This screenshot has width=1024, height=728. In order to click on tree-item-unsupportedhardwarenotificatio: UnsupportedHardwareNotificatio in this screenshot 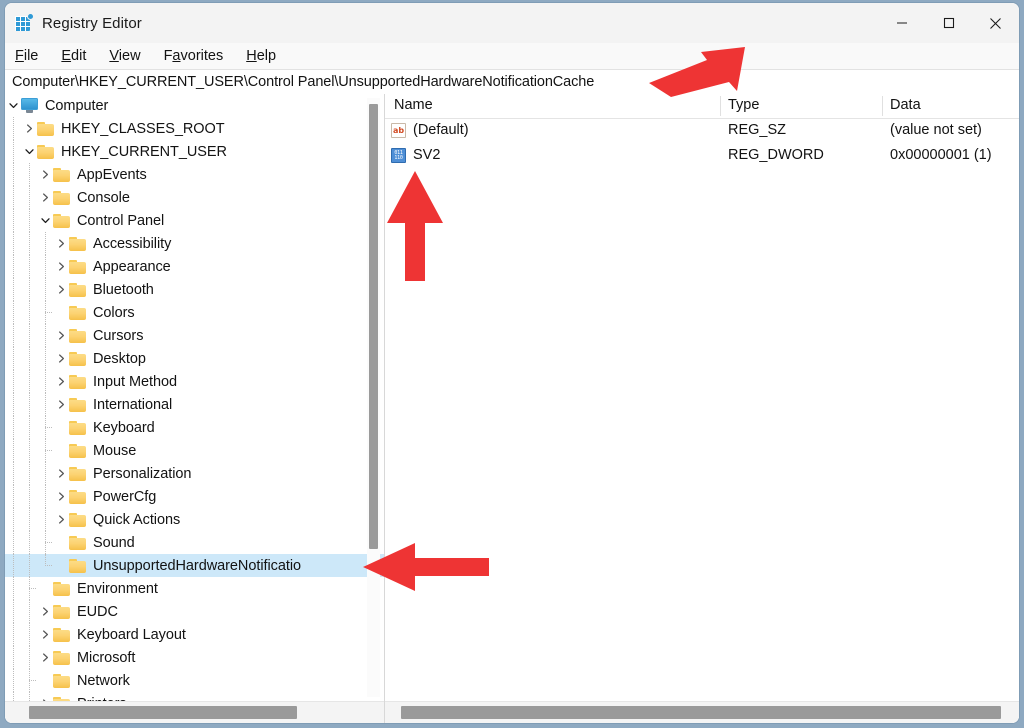, I will do `click(194, 565)`.